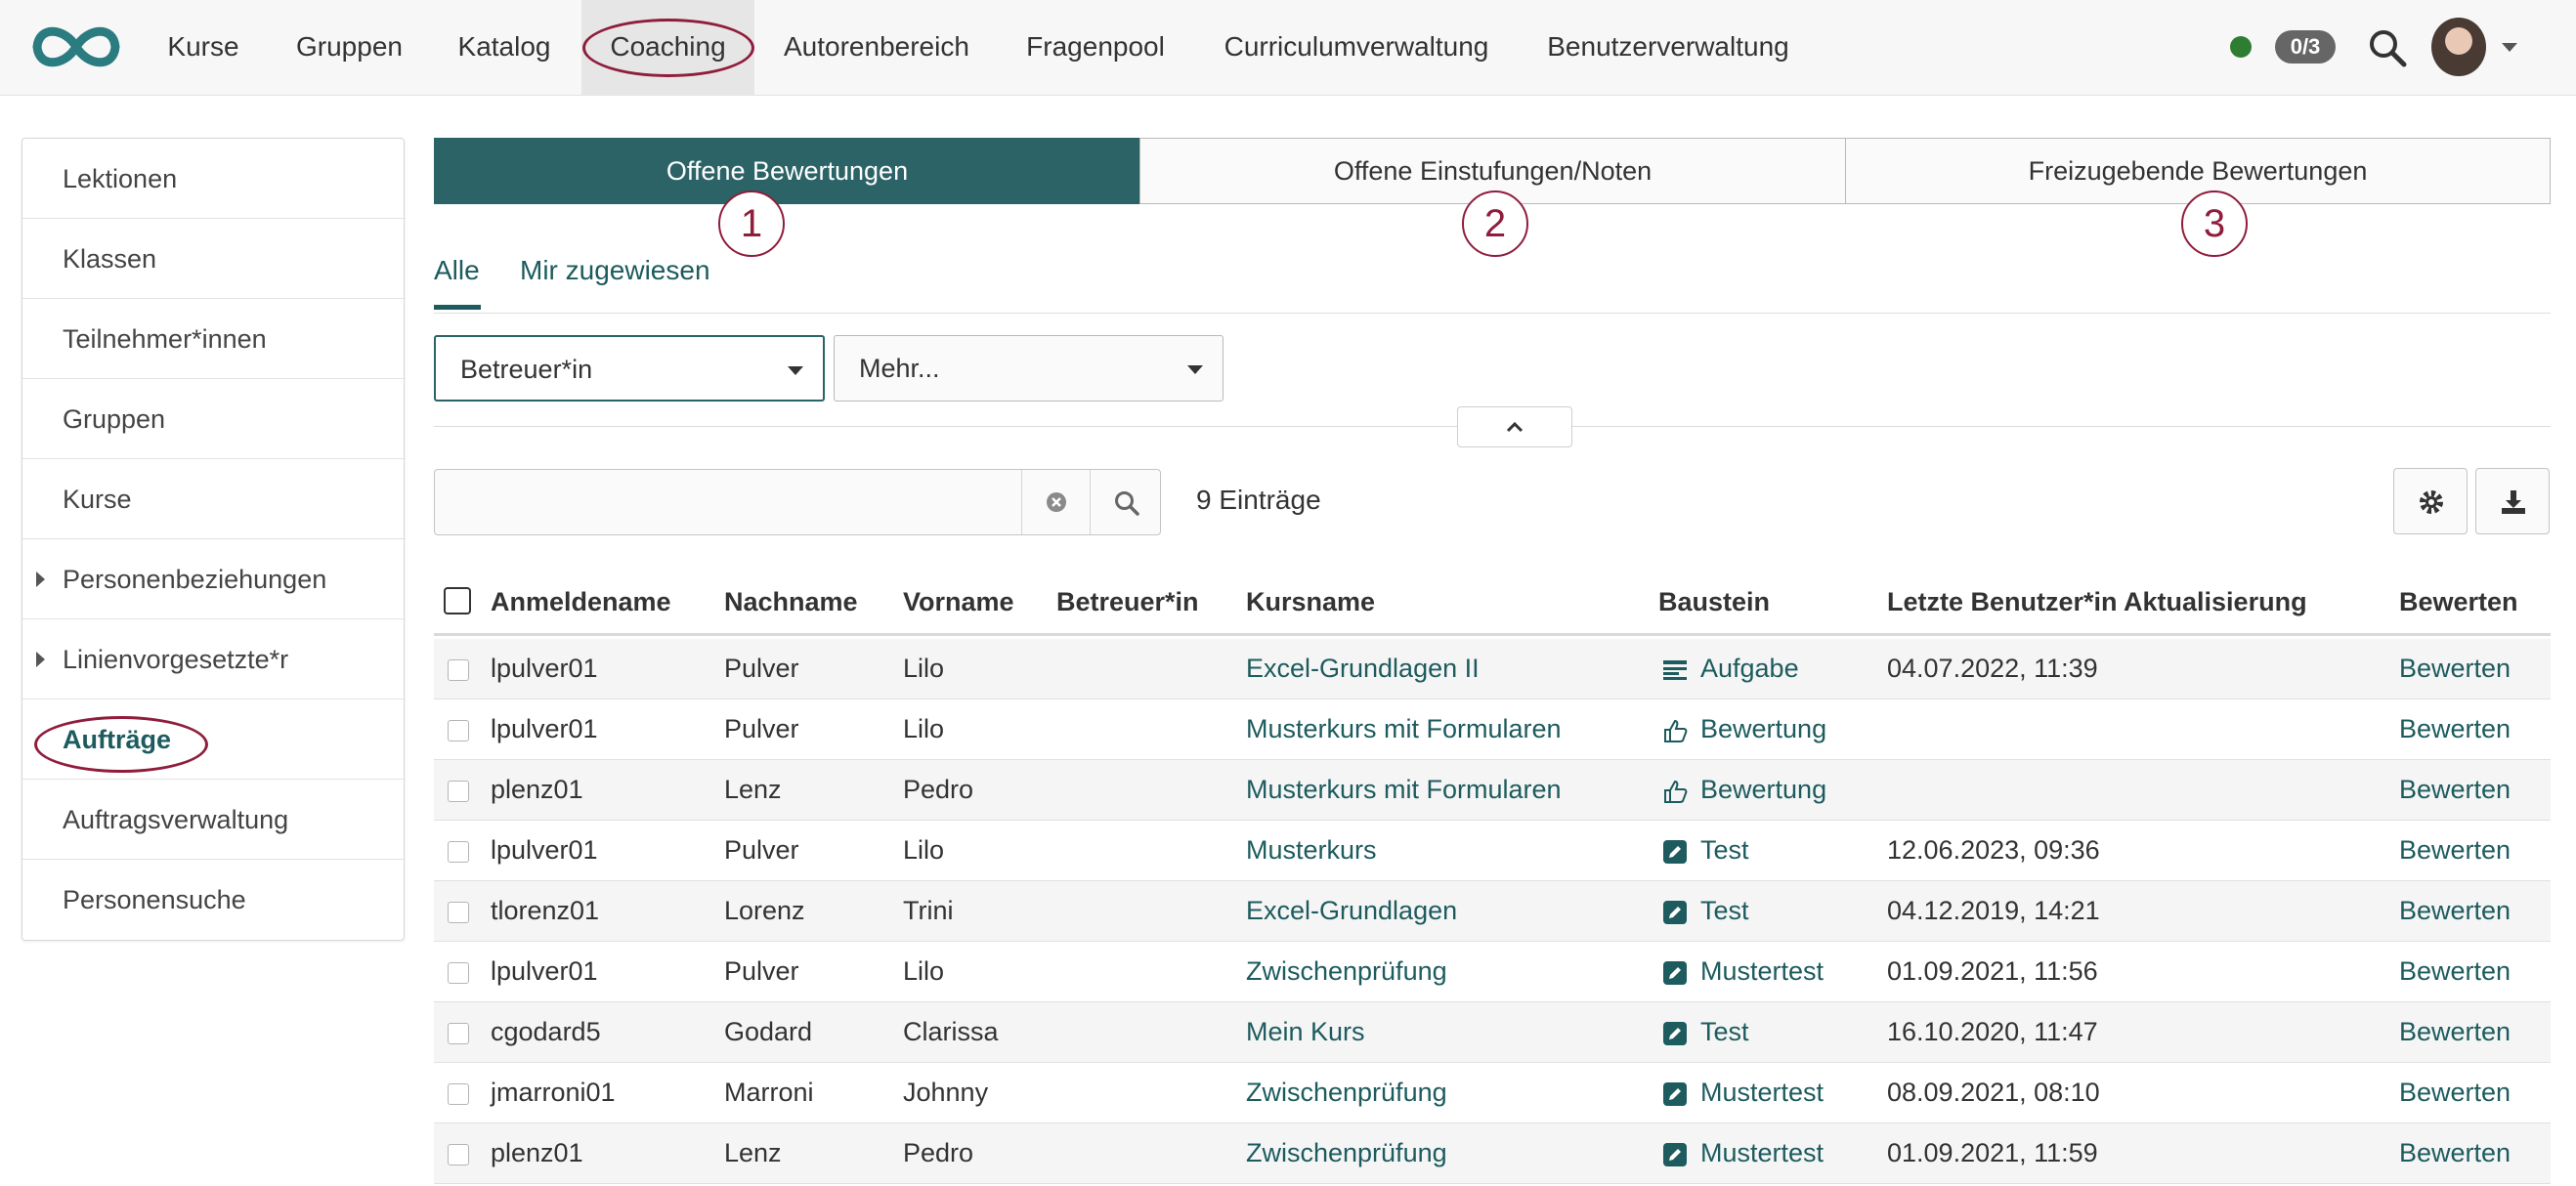 The height and width of the screenshot is (1186, 2576). Describe the element at coordinates (76, 47) in the screenshot. I see `infinity-logo-icon` at that location.